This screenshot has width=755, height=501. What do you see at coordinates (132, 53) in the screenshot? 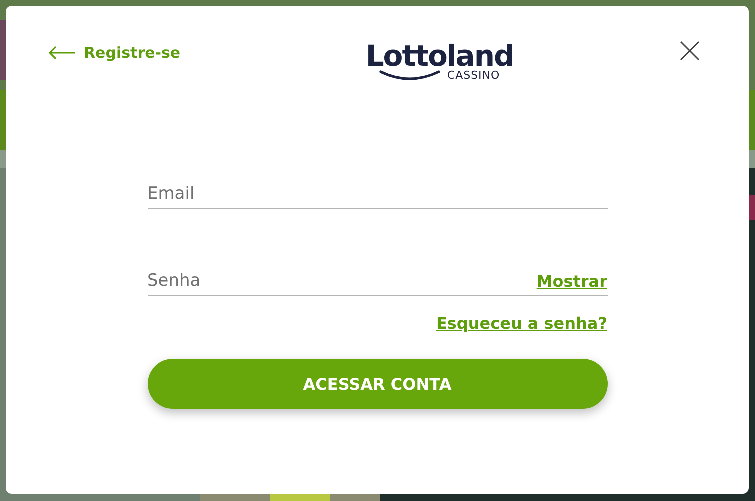
I see `register-label: Registre-se` at bounding box center [132, 53].